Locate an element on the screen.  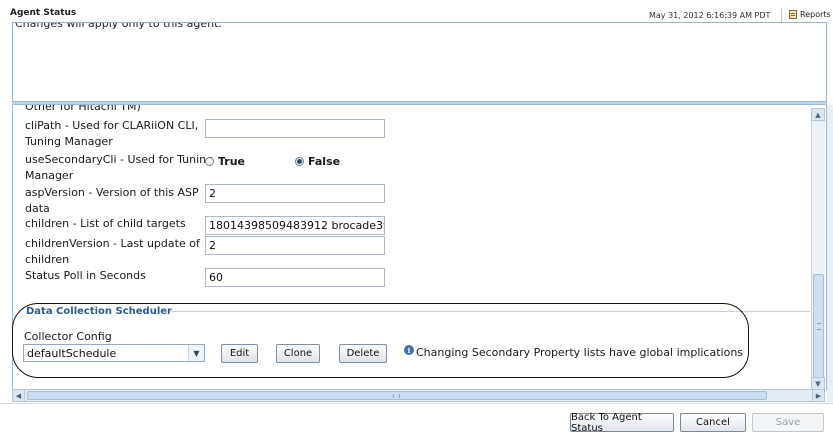
clipath-input is located at coordinates (295, 128).